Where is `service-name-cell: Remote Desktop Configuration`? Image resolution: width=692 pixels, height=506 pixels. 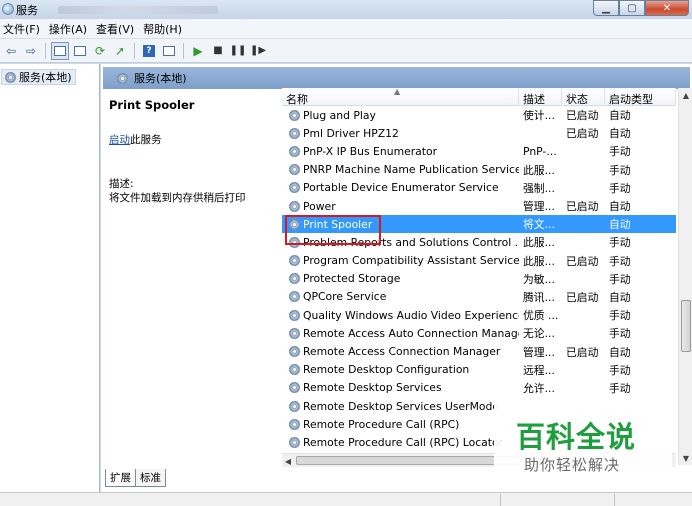
service-name-cell: Remote Desktop Configuration is located at coordinates (400, 369).